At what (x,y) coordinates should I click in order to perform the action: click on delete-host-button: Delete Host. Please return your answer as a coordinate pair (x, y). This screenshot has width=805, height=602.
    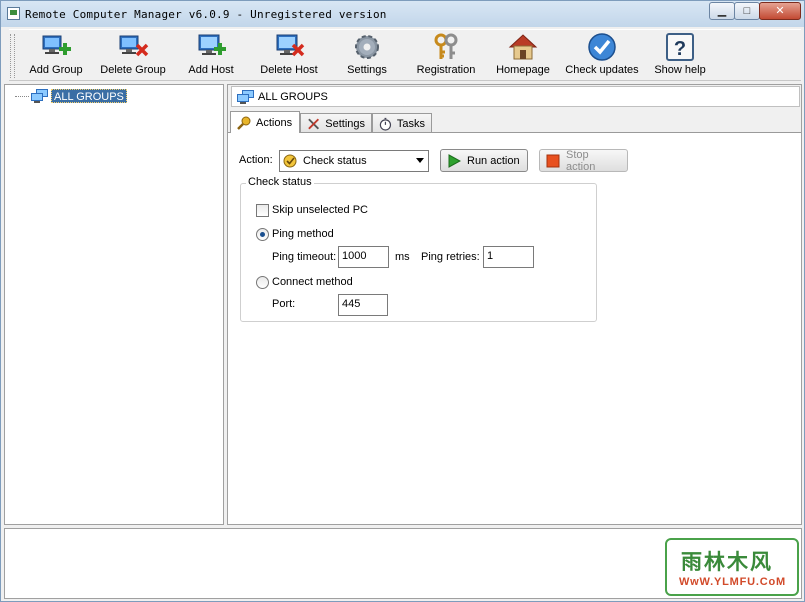
    Looking at the image, I should click on (289, 56).